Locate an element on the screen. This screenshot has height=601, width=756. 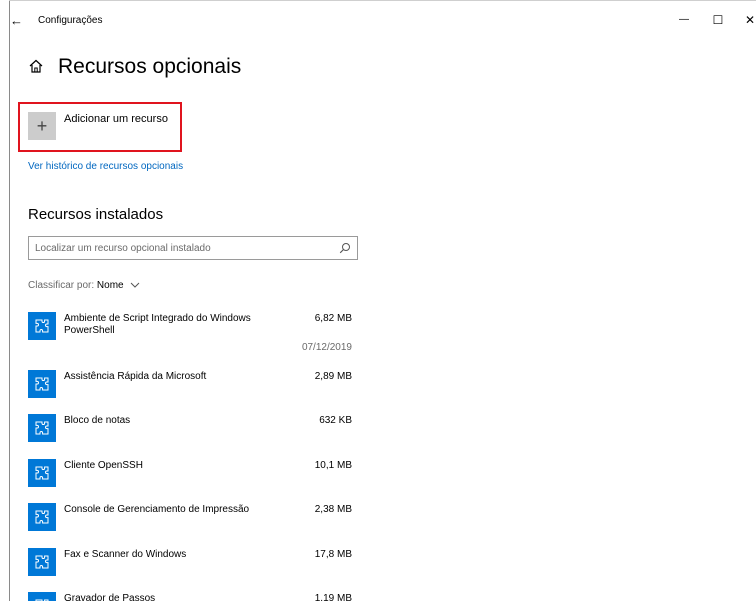
item-size: 2,89 MB is located at coordinates (333, 376).